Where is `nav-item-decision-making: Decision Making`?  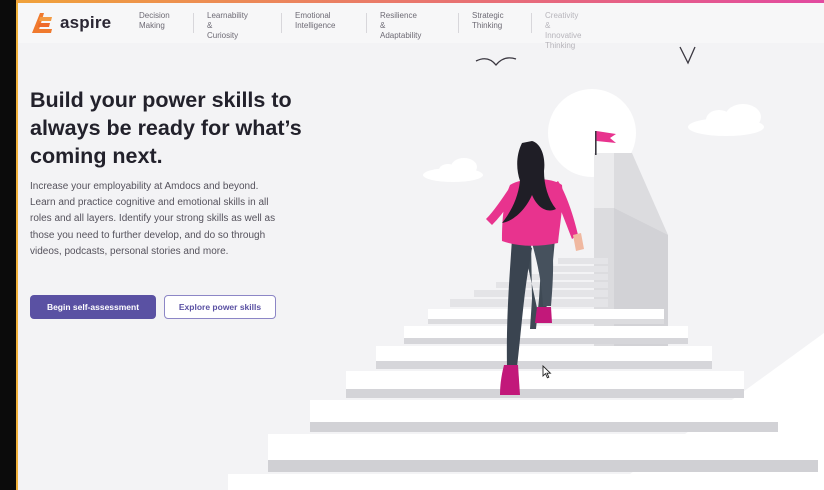
nav-item-decision-making: Decision Making is located at coordinates (154, 21).